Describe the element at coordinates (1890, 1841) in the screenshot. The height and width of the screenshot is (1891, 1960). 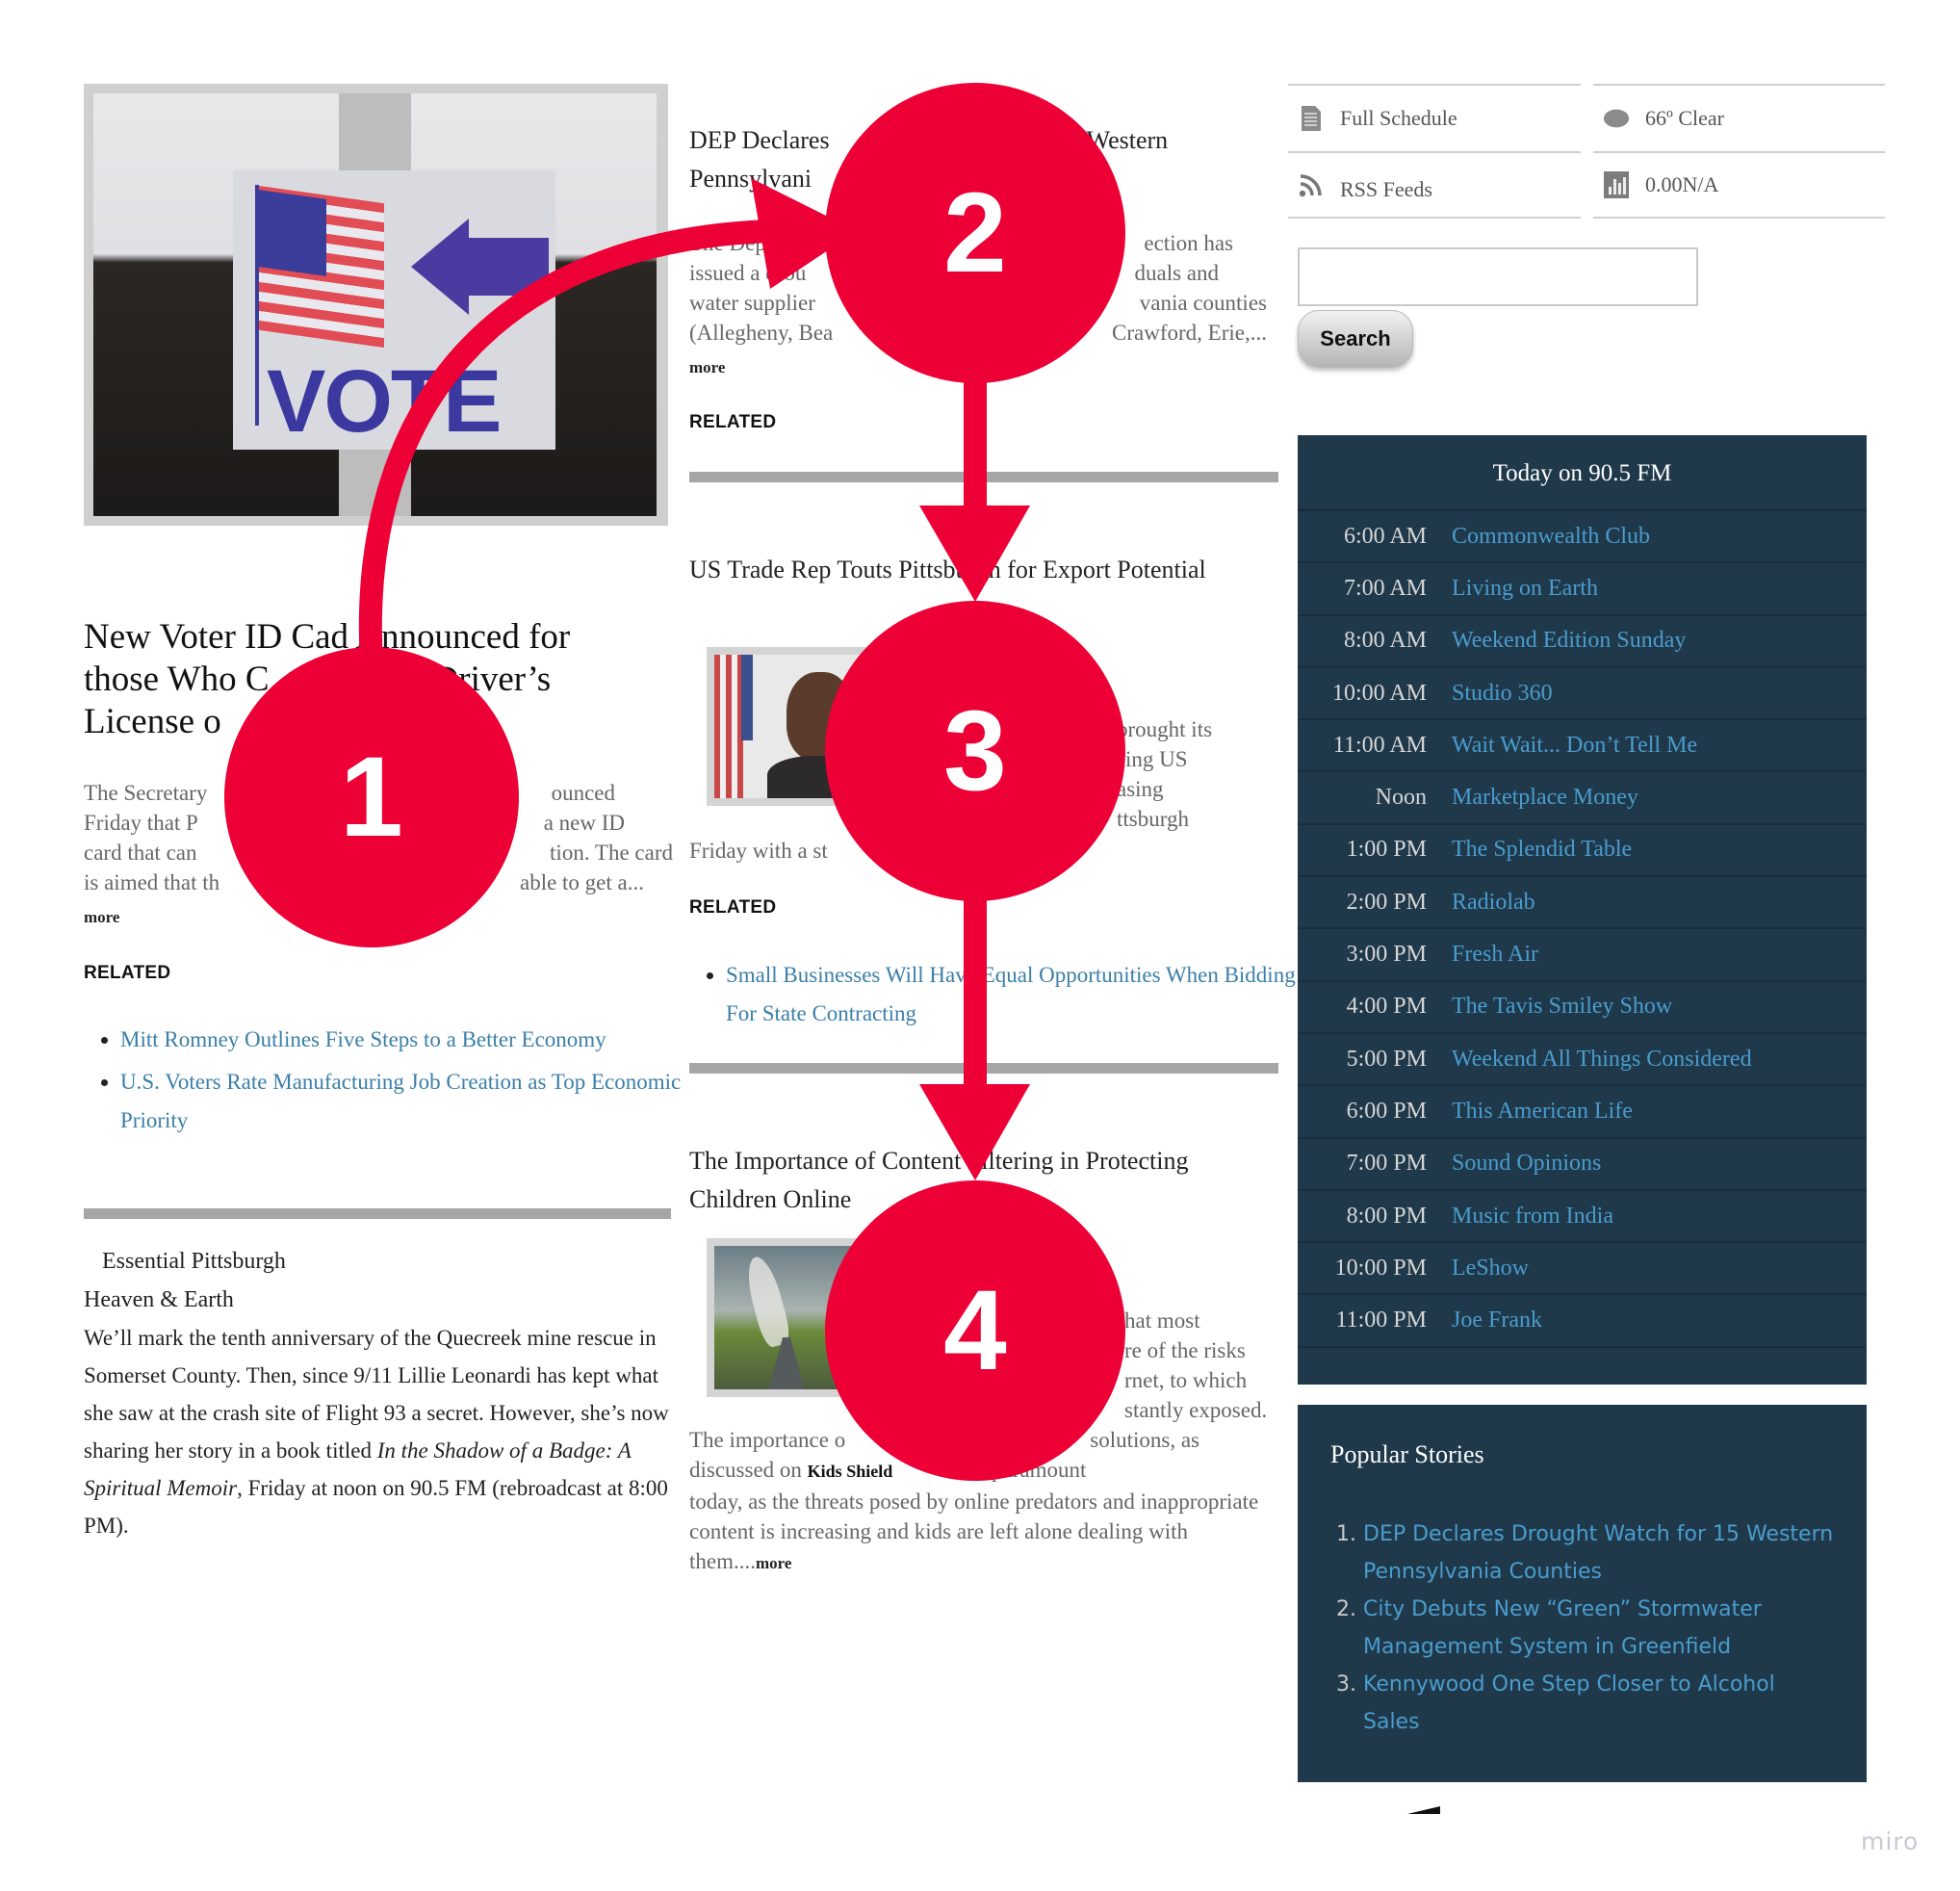
I see `miro-watermark: miro` at that location.